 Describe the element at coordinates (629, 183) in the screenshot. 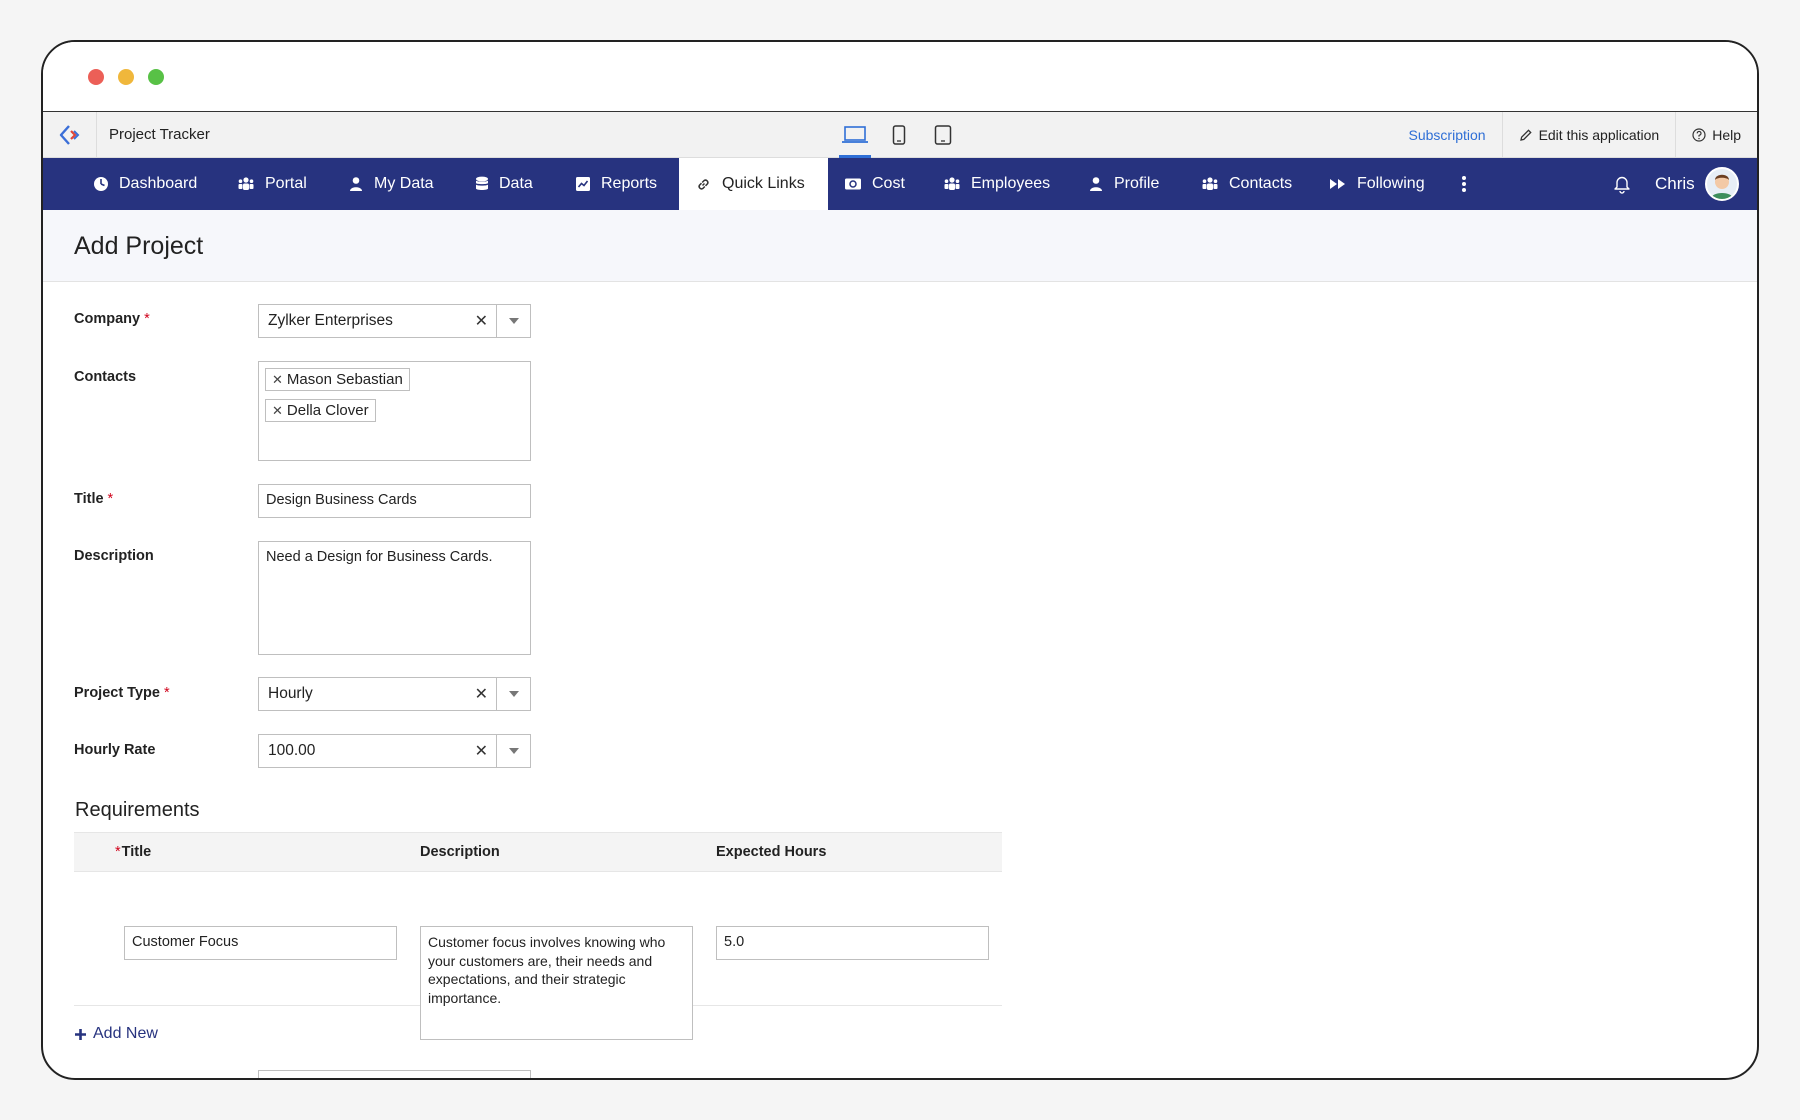

I see `nav-item-label: Reports` at that location.